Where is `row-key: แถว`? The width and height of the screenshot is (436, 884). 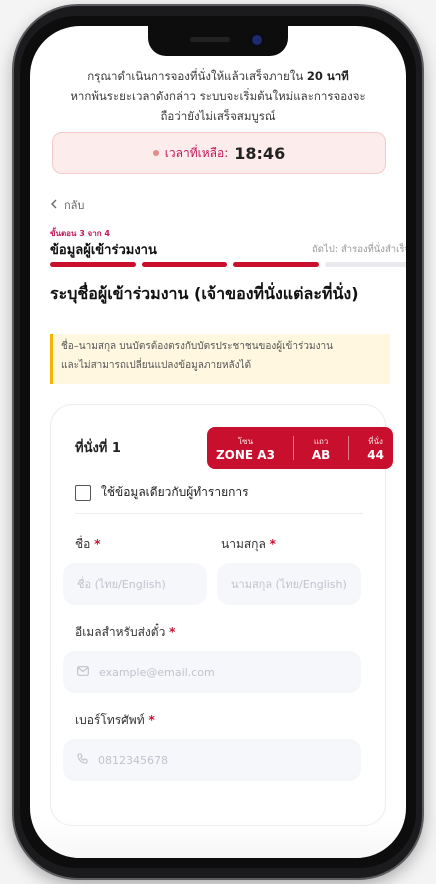
row-key: แถว is located at coordinates (321, 441).